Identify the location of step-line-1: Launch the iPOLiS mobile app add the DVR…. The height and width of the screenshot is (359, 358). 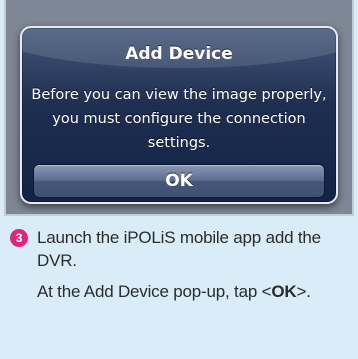
(179, 249).